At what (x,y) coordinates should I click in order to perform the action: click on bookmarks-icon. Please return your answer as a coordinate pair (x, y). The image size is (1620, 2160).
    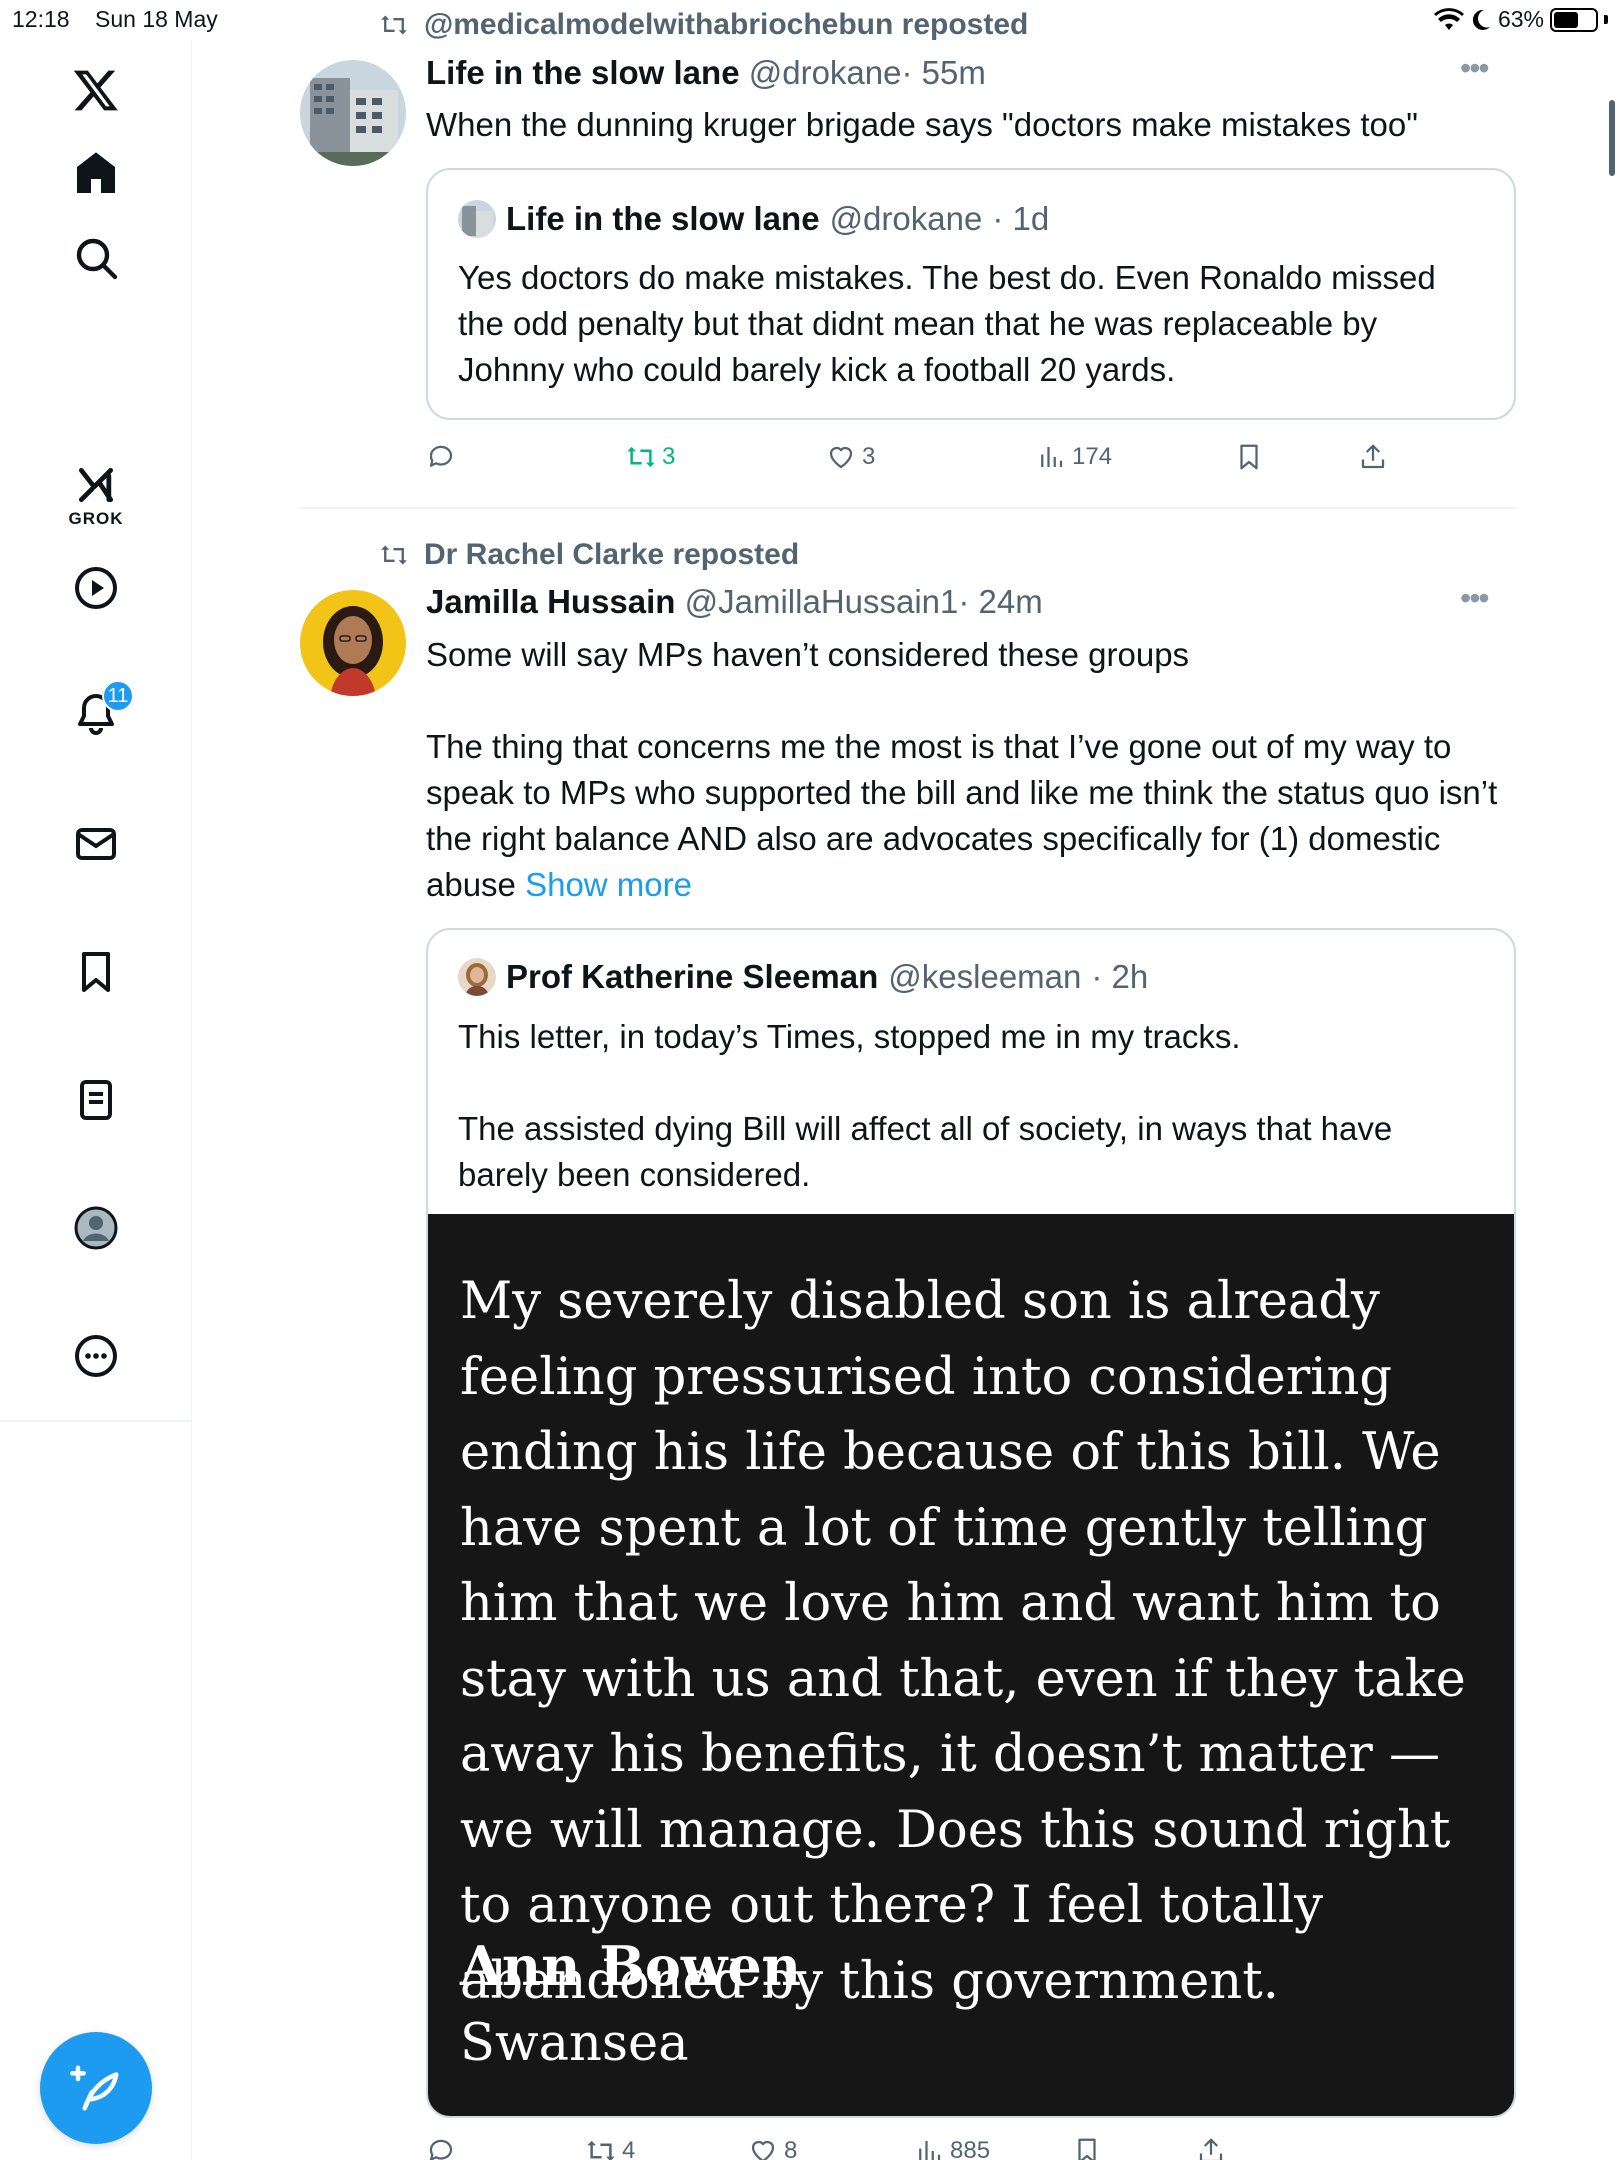
    Looking at the image, I should click on (96, 972).